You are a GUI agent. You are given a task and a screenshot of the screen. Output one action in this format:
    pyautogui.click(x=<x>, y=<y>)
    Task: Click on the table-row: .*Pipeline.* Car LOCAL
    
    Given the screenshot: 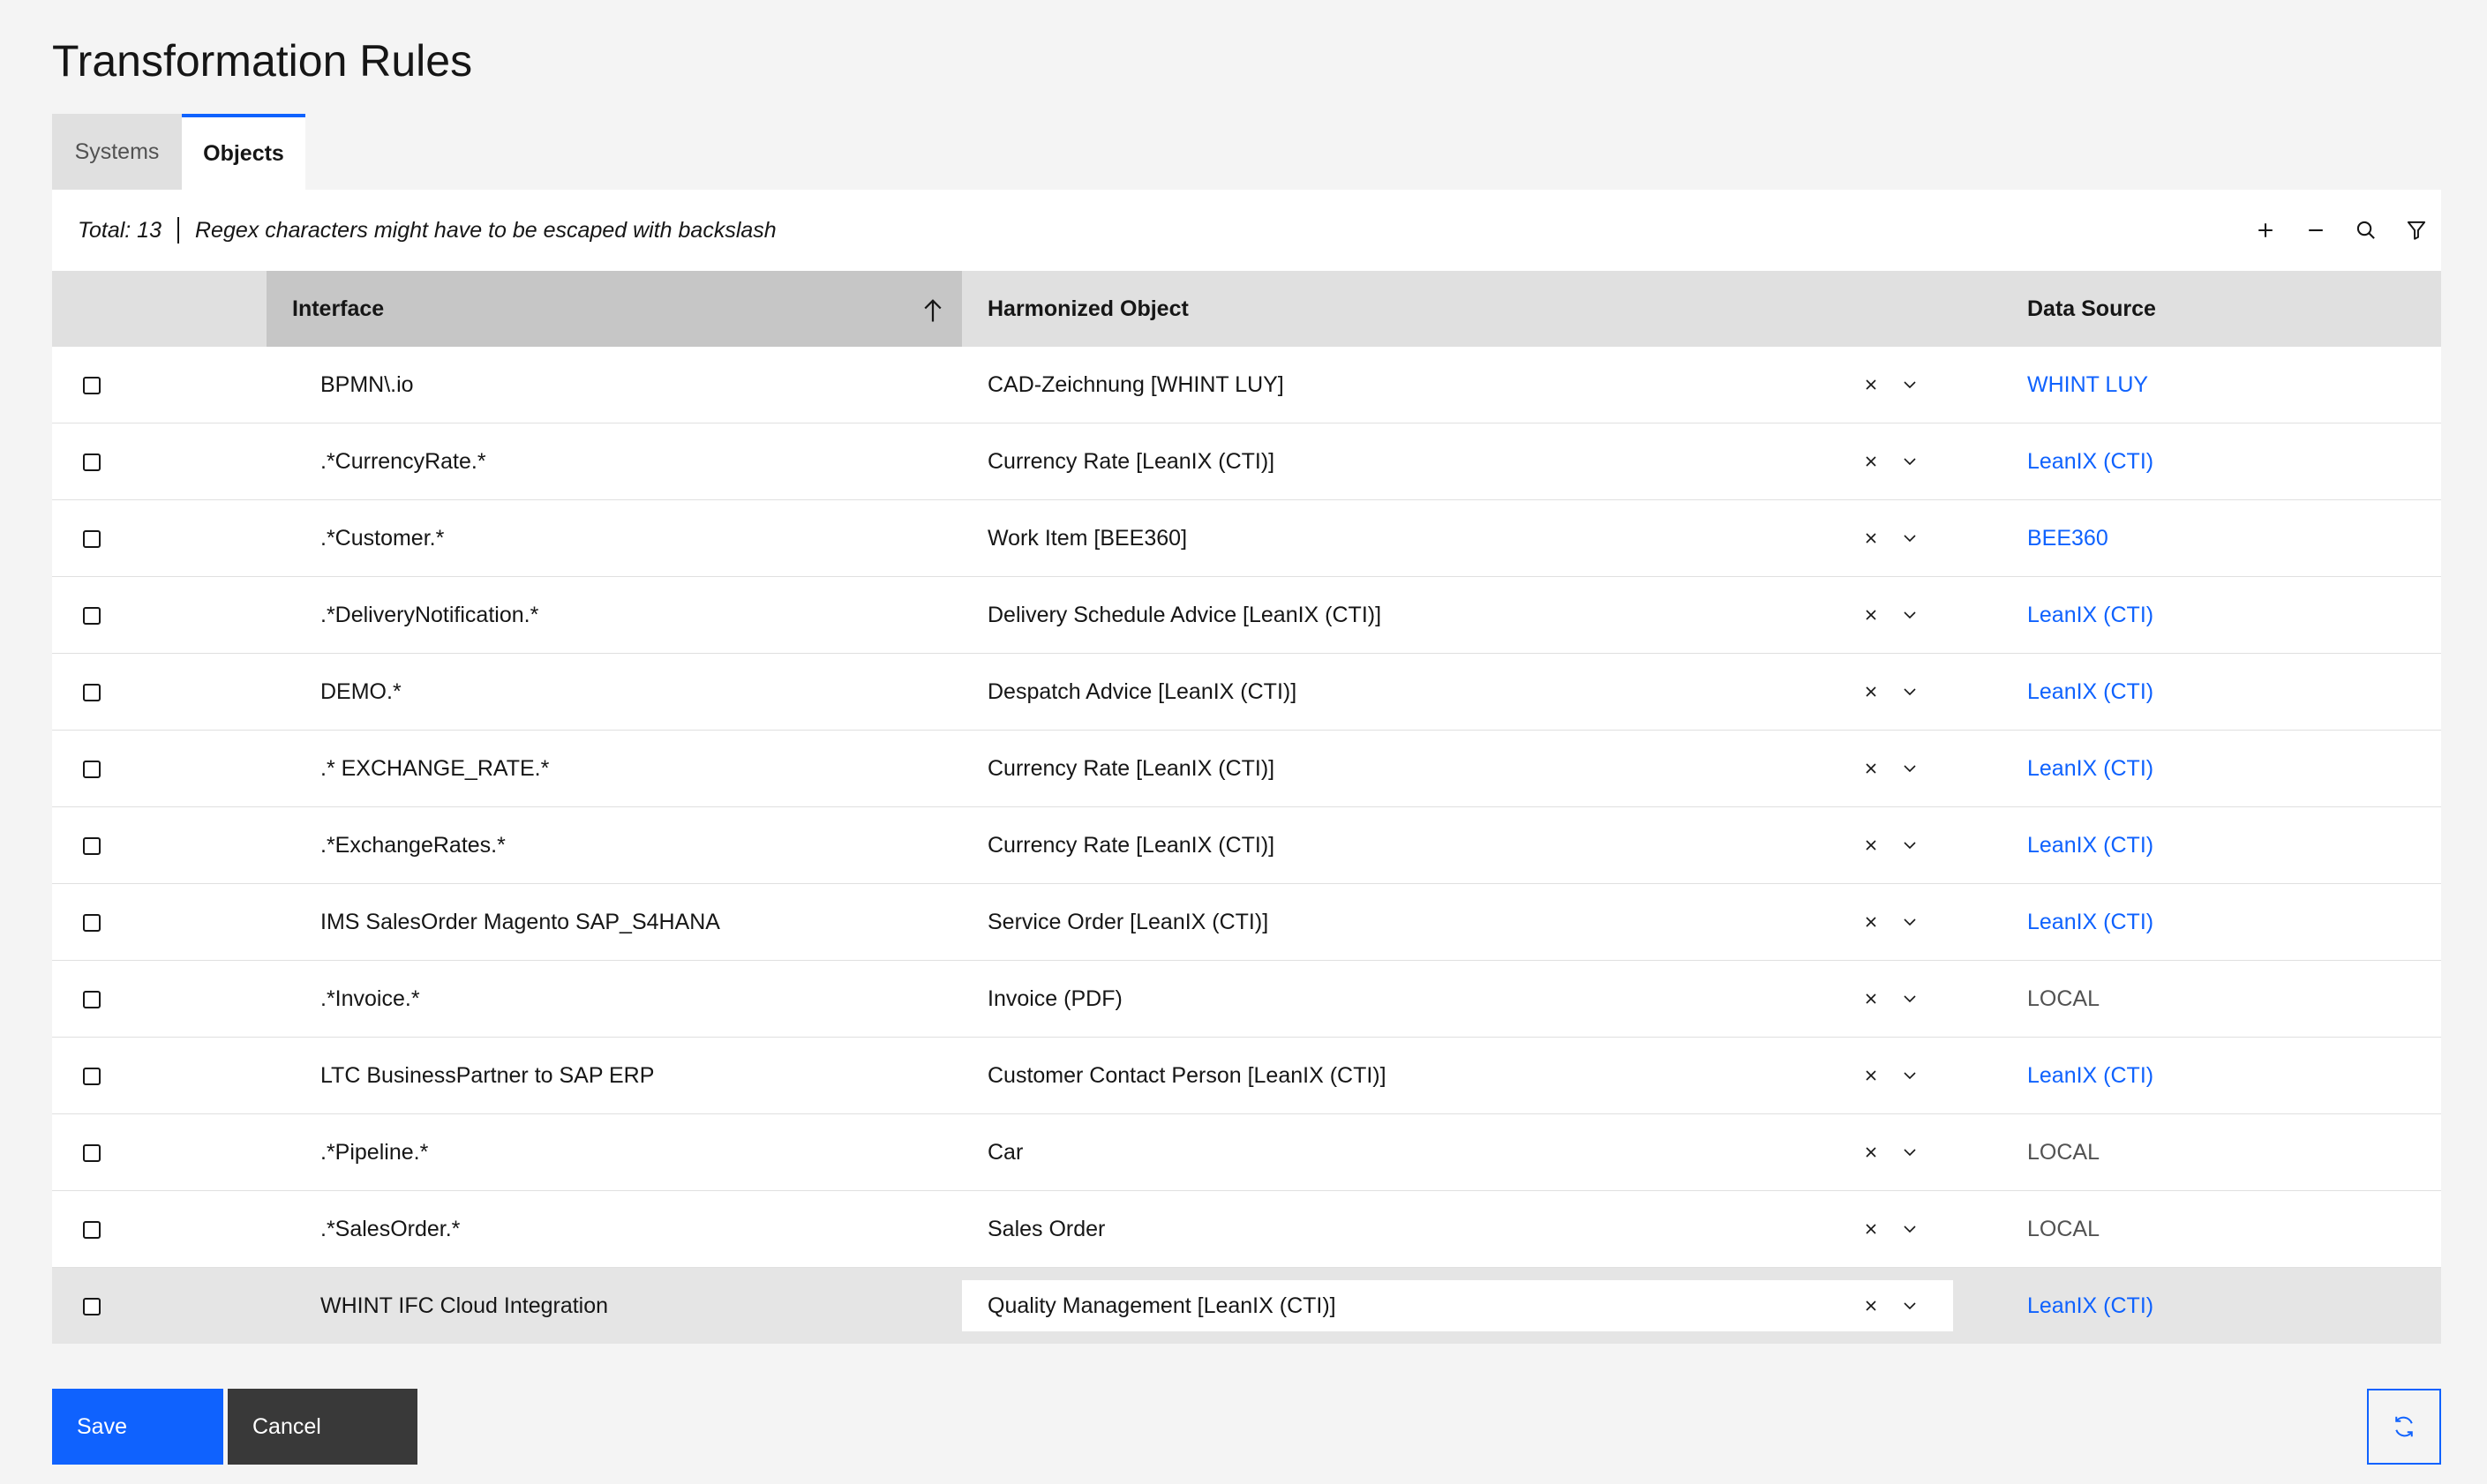 What is the action you would take?
    pyautogui.click(x=1247, y=1152)
    